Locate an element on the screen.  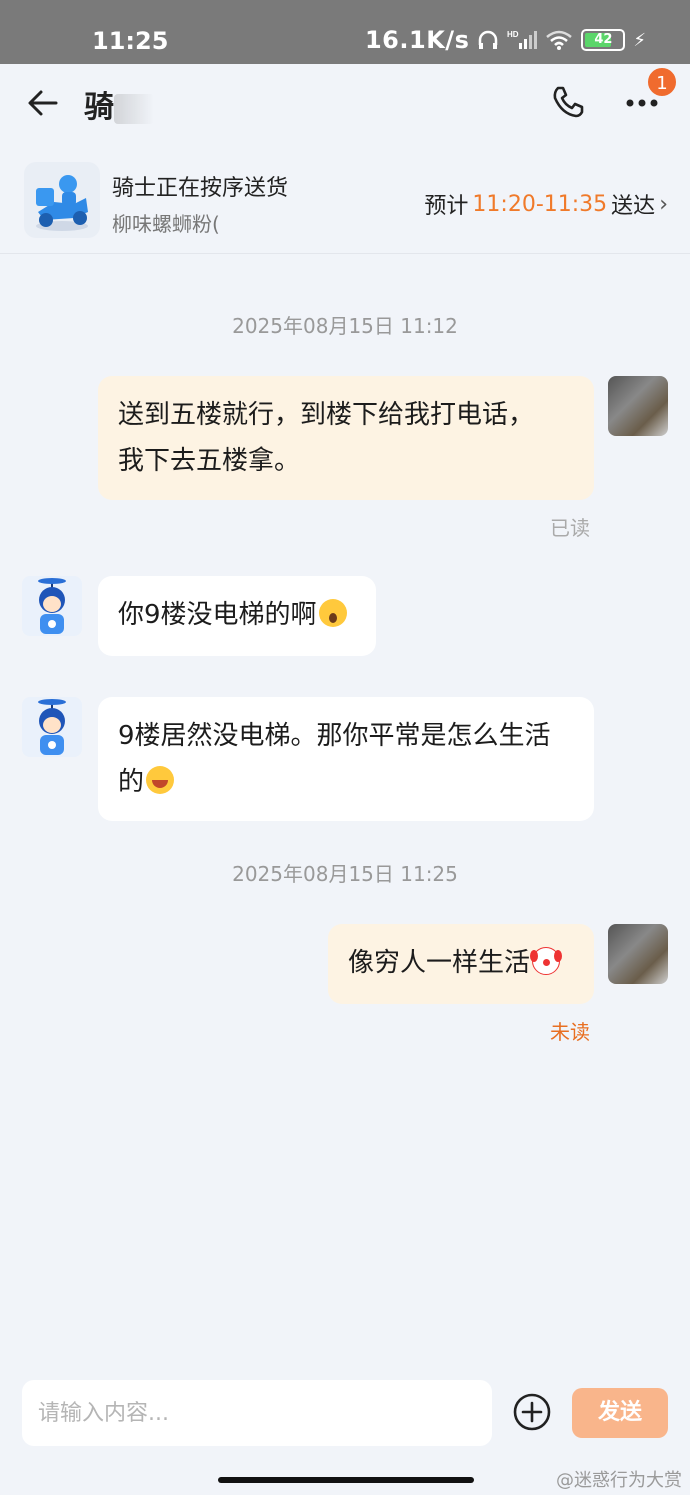
message-input-bar: 发送 is located at coordinates (345, 1416).